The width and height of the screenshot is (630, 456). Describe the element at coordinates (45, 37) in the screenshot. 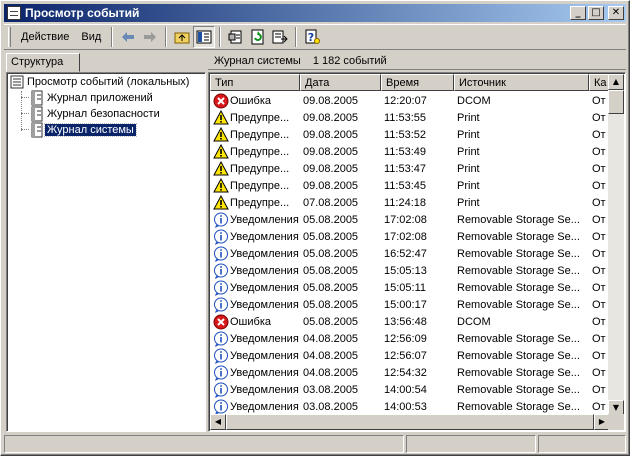

I see `menu-action: Действие` at that location.